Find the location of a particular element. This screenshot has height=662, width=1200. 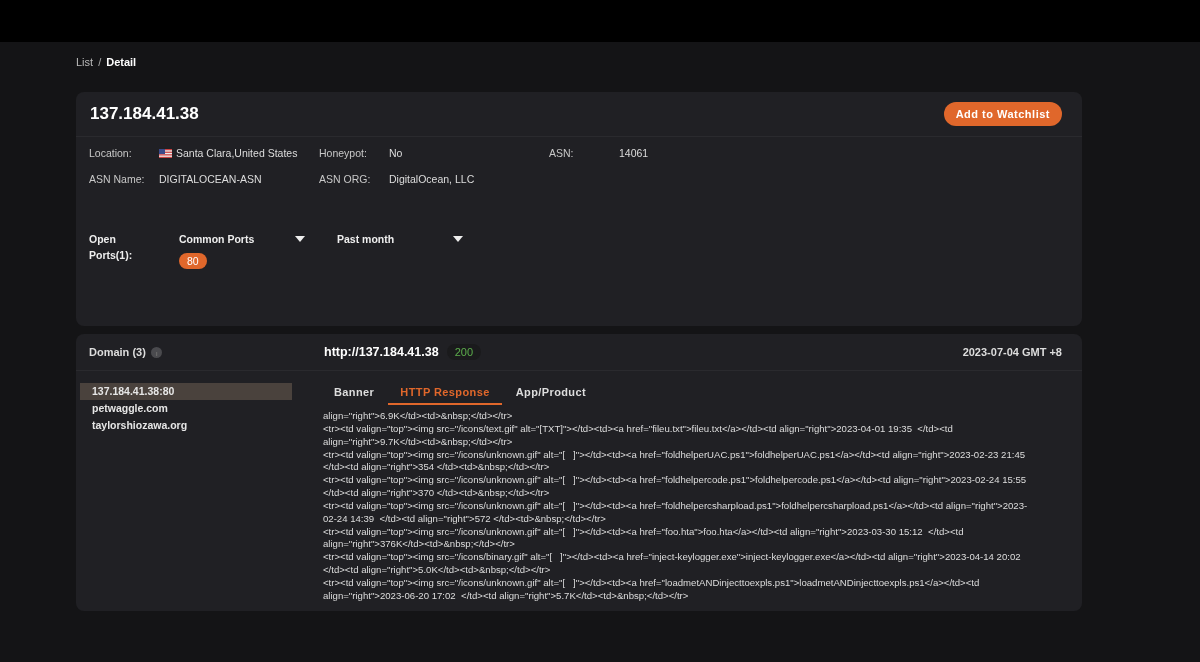

open-ports-label: Open Ports(1): is located at coordinates (111, 247).